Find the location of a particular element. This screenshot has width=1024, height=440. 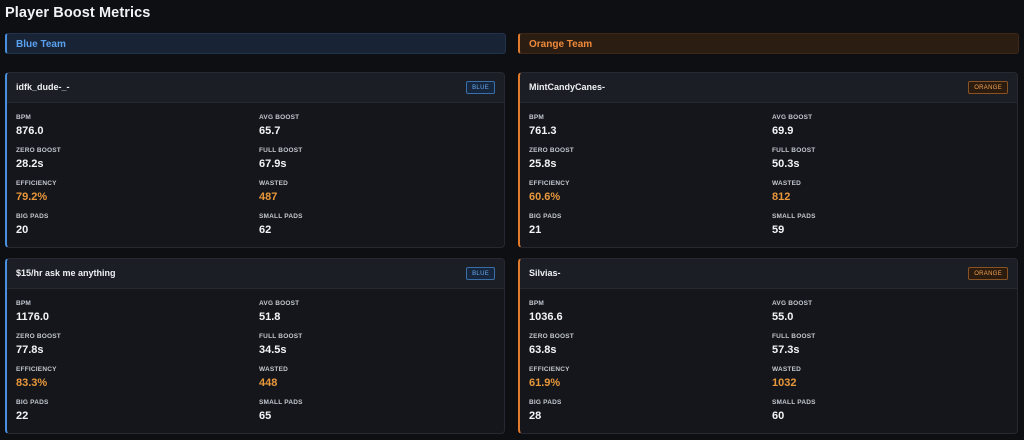

stat-wasted: WASTED 448 is located at coordinates (273, 377).